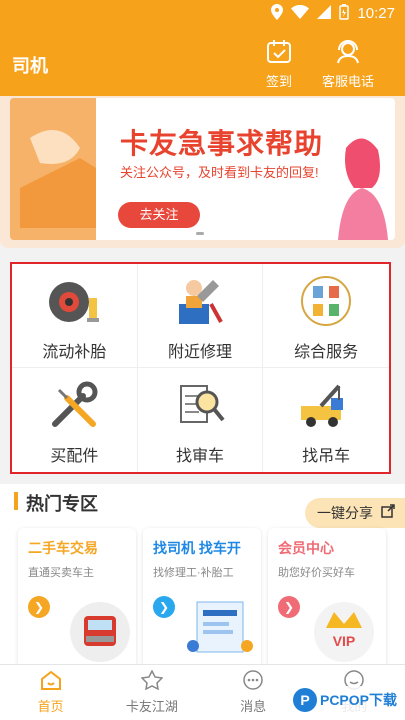 The width and height of the screenshot is (405, 720). What do you see at coordinates (358, 700) in the screenshot?
I see `watermark-text: PCPOP下载` at bounding box center [358, 700].